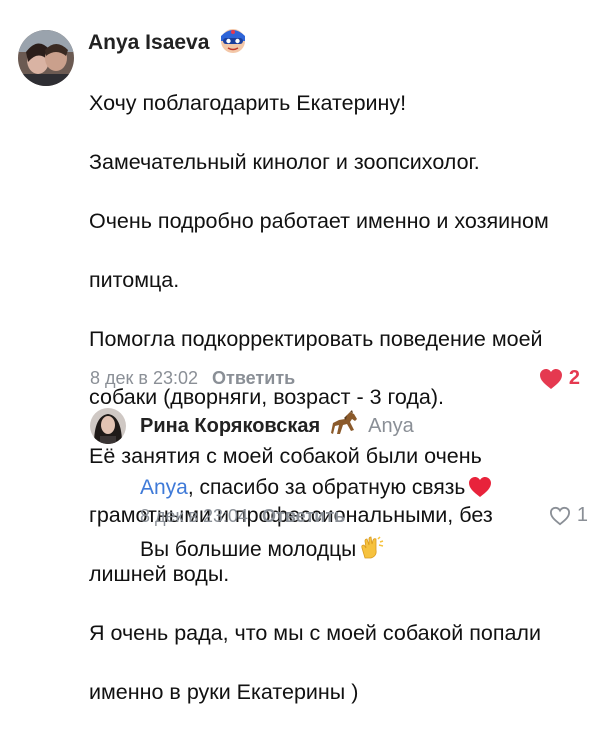 This screenshot has height=736, width=602. Describe the element at coordinates (480, 491) in the screenshot. I see `red-heart-icon` at that location.